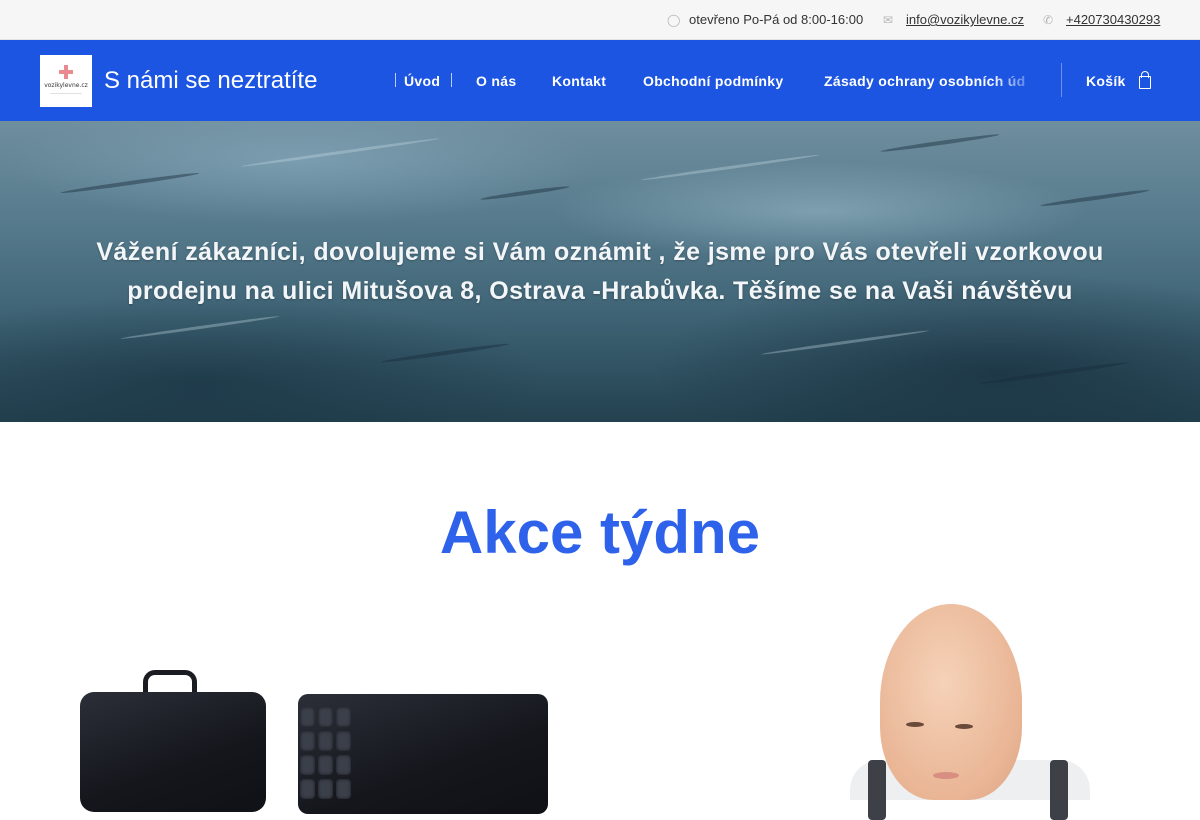 The width and height of the screenshot is (1200, 820). What do you see at coordinates (1113, 20) in the screenshot?
I see `phone-link: +420730430293` at bounding box center [1113, 20].